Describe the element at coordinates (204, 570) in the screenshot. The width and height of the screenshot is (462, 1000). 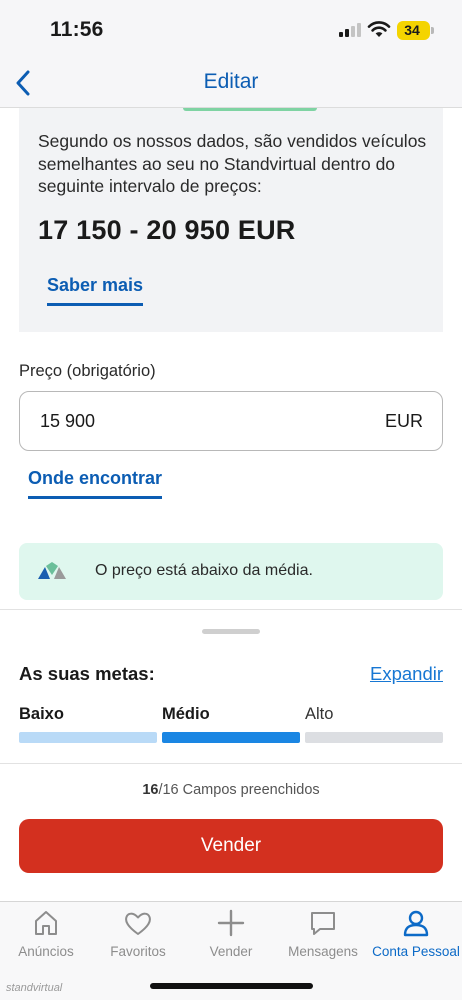
I see `price-indicator-text: O preço está abaixo da média.` at that location.